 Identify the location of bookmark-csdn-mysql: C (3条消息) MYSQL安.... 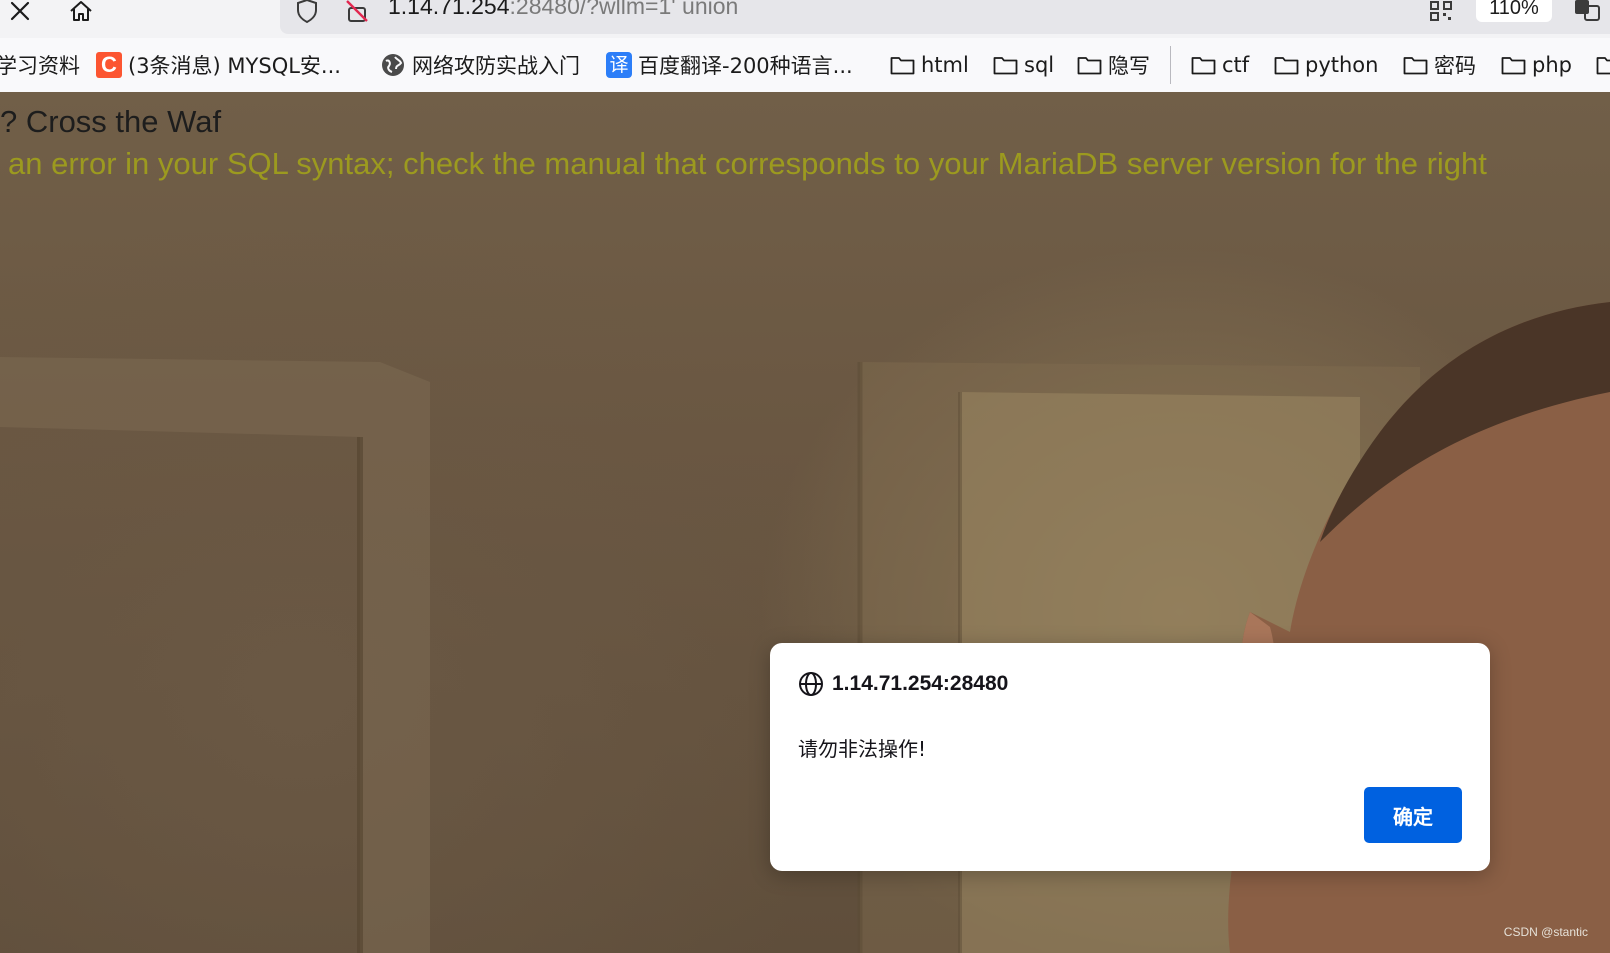
(218, 65).